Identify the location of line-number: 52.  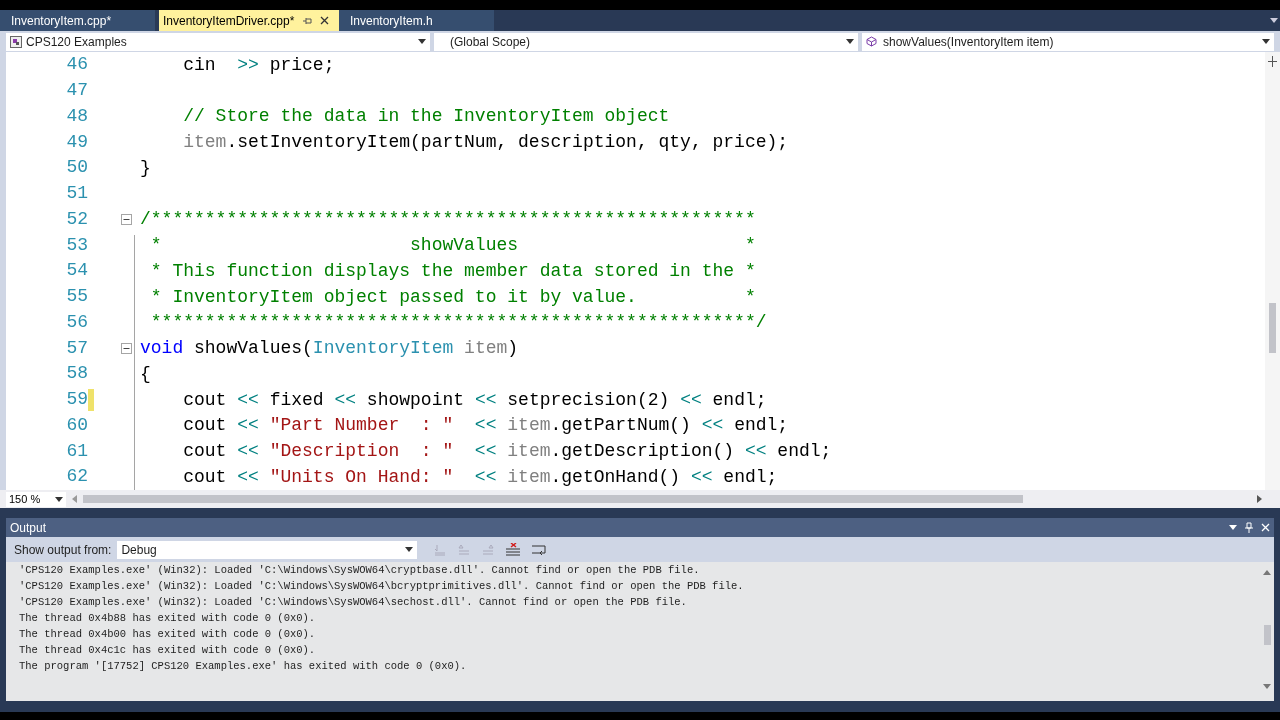
(76, 219).